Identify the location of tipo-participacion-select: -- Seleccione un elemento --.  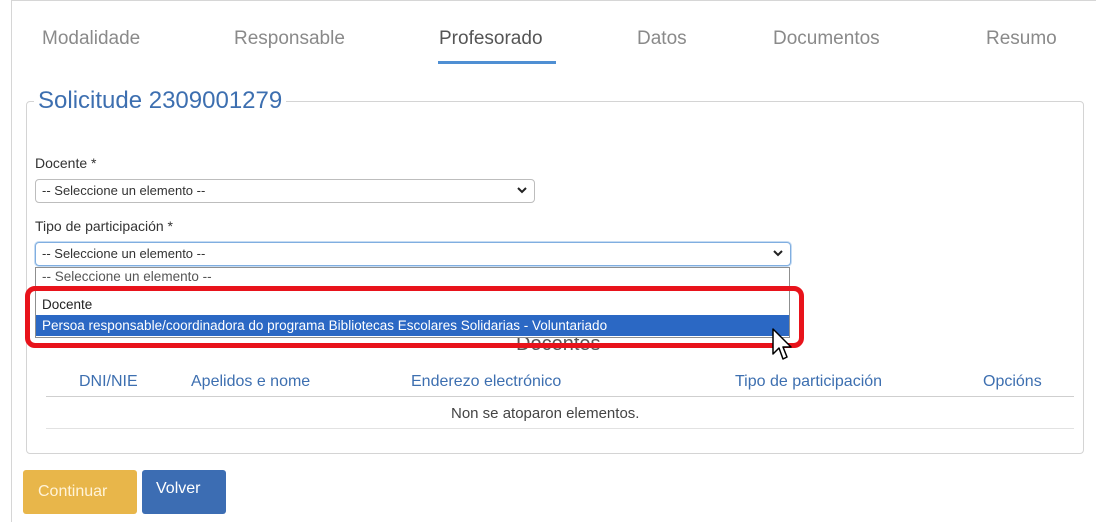
(413, 254).